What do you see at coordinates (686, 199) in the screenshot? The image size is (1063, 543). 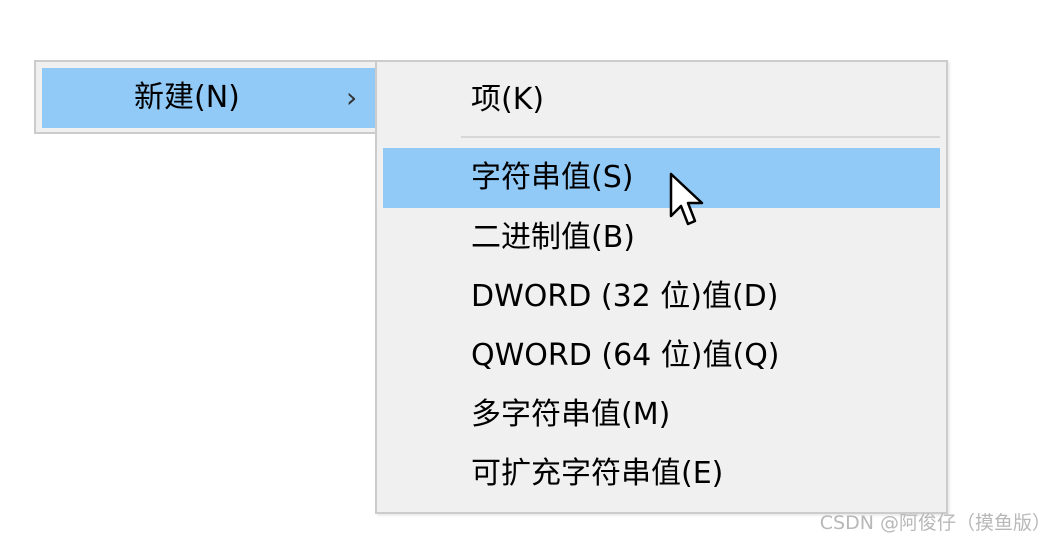 I see `mouse-pointer-icon` at bounding box center [686, 199].